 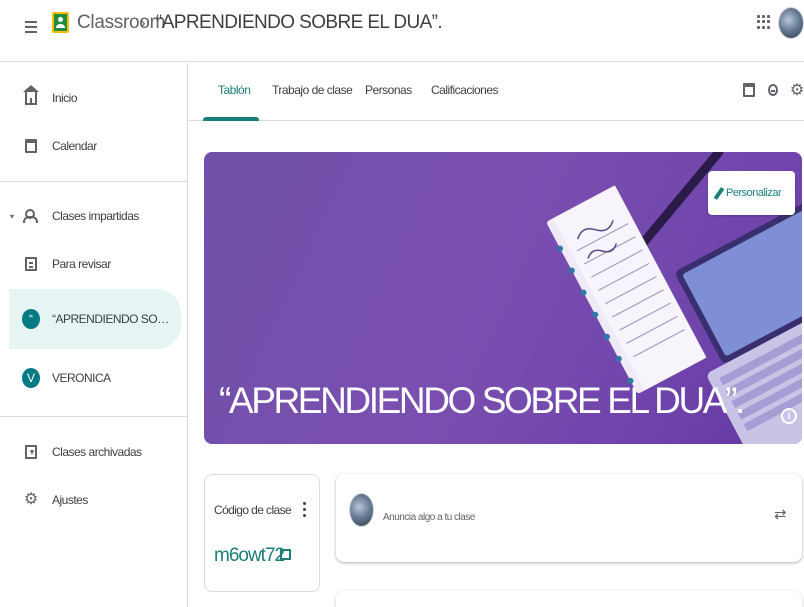 I want to click on pencil-icon, so click(x=719, y=193).